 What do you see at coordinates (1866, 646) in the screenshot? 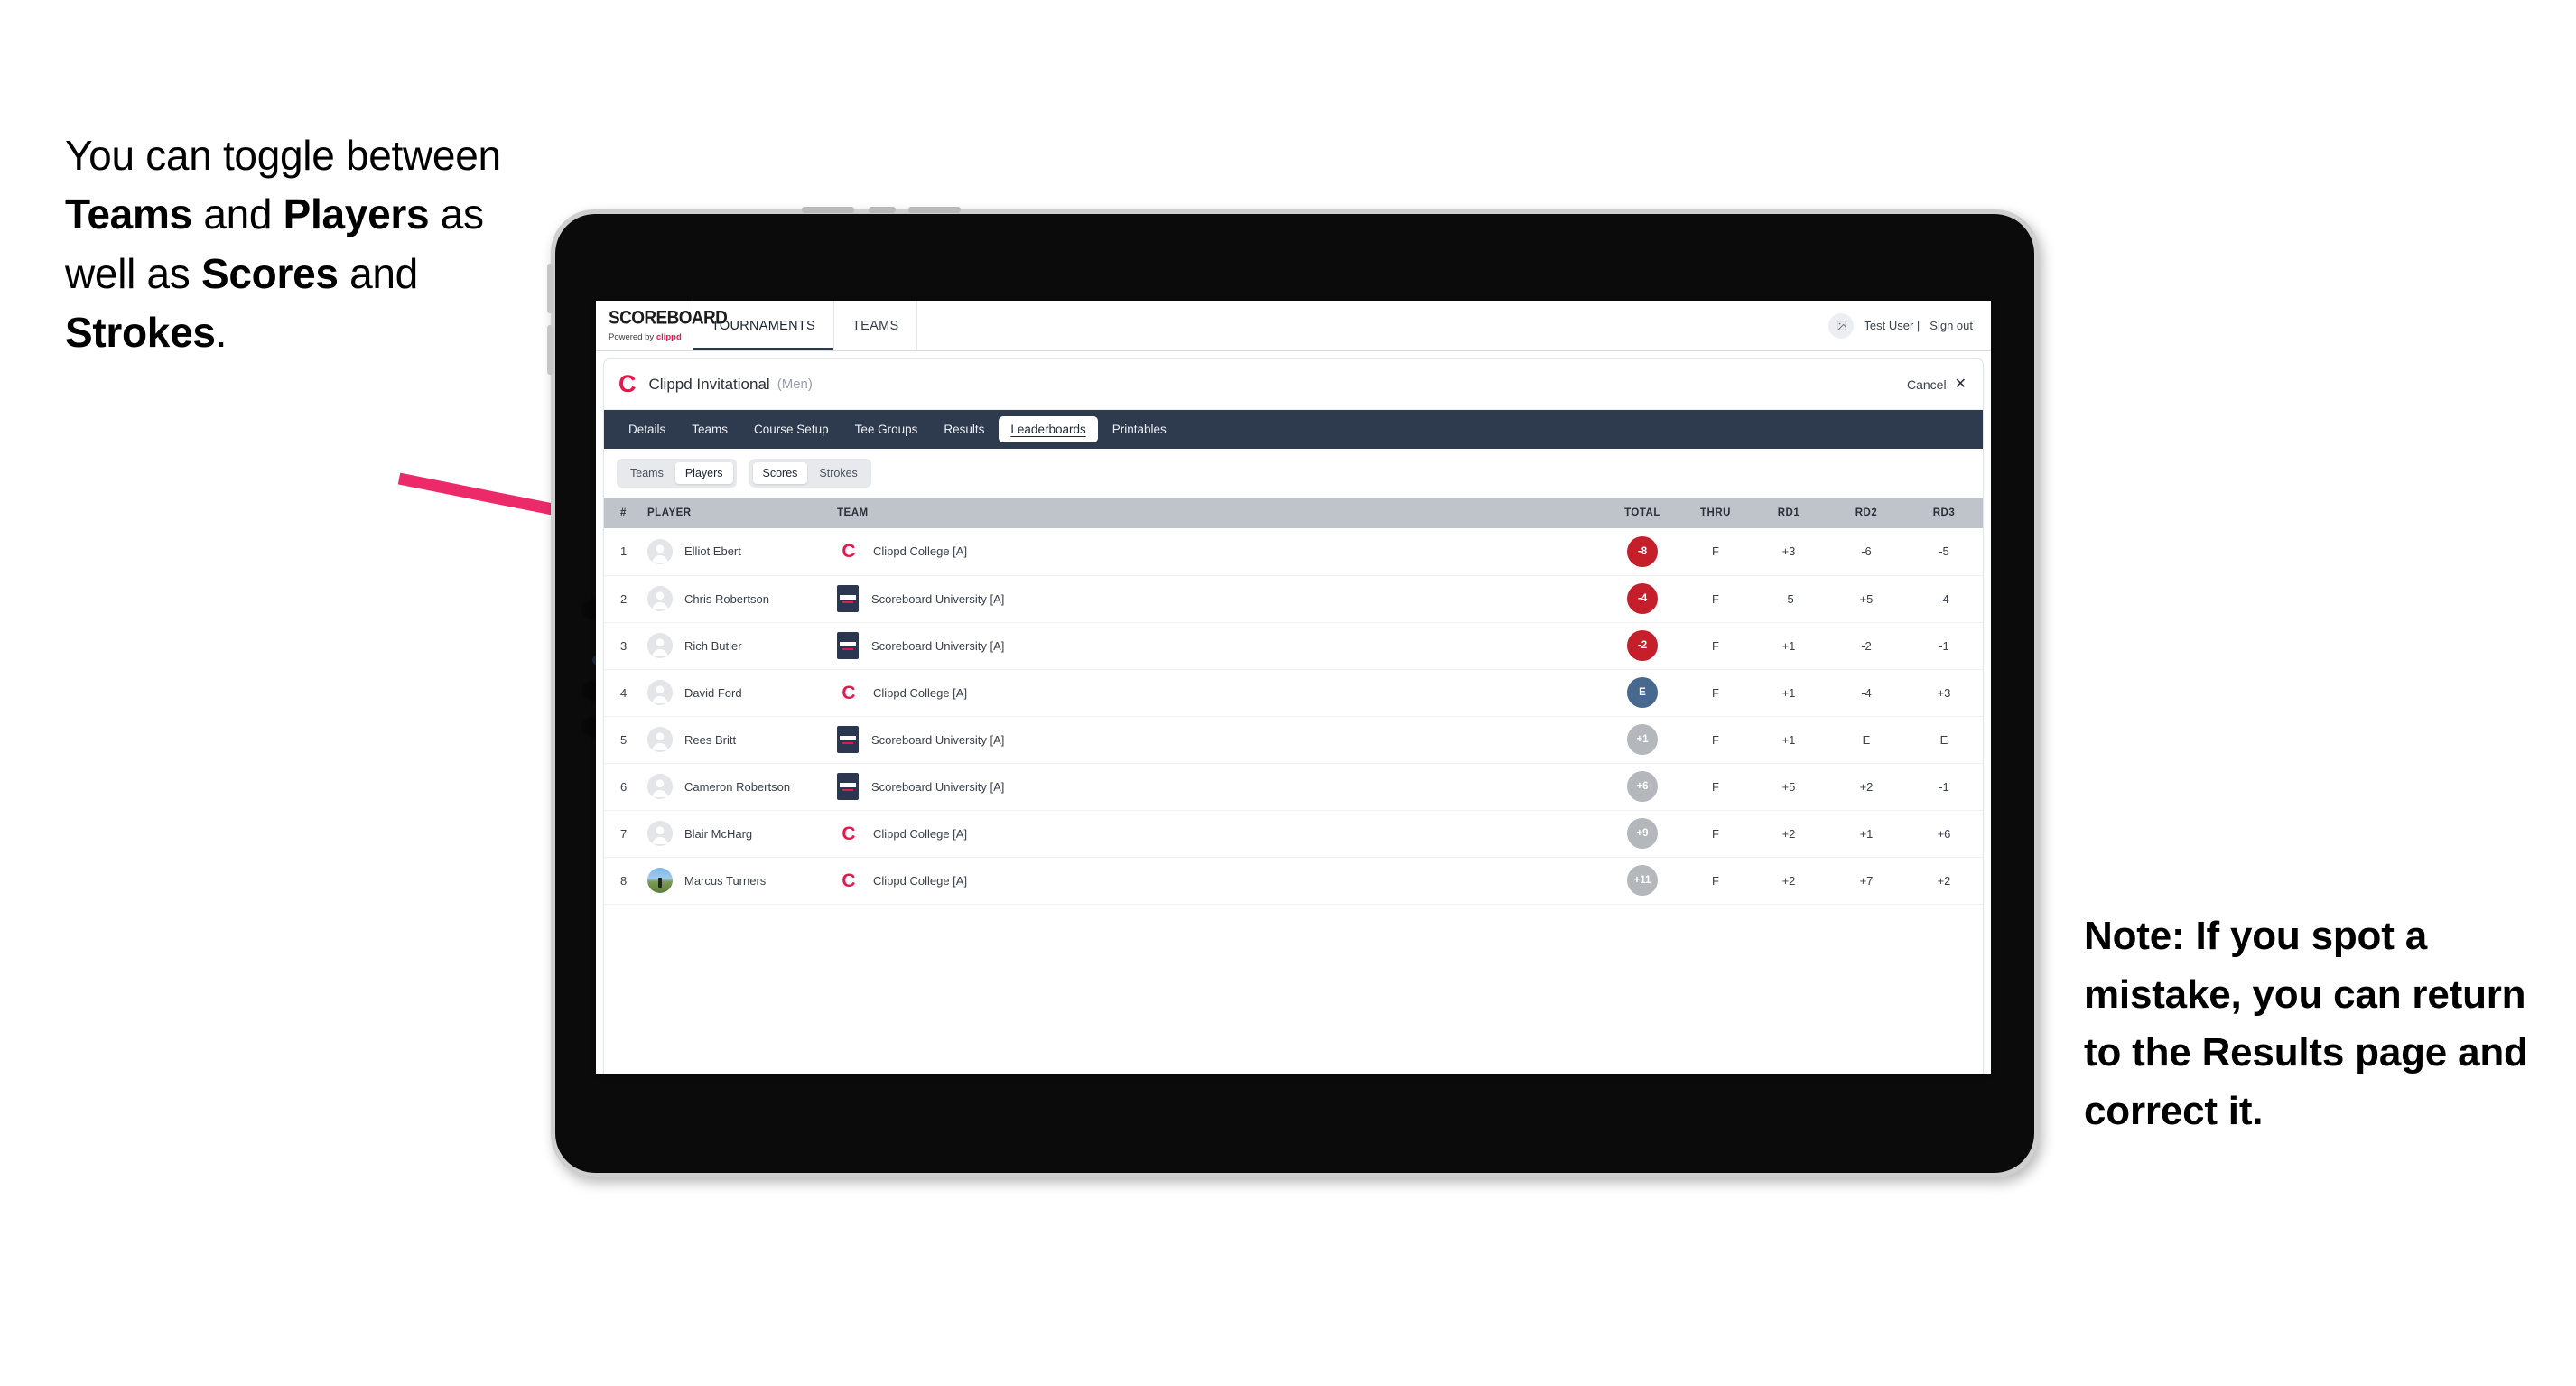
I see `cell-rd2: -2` at bounding box center [1866, 646].